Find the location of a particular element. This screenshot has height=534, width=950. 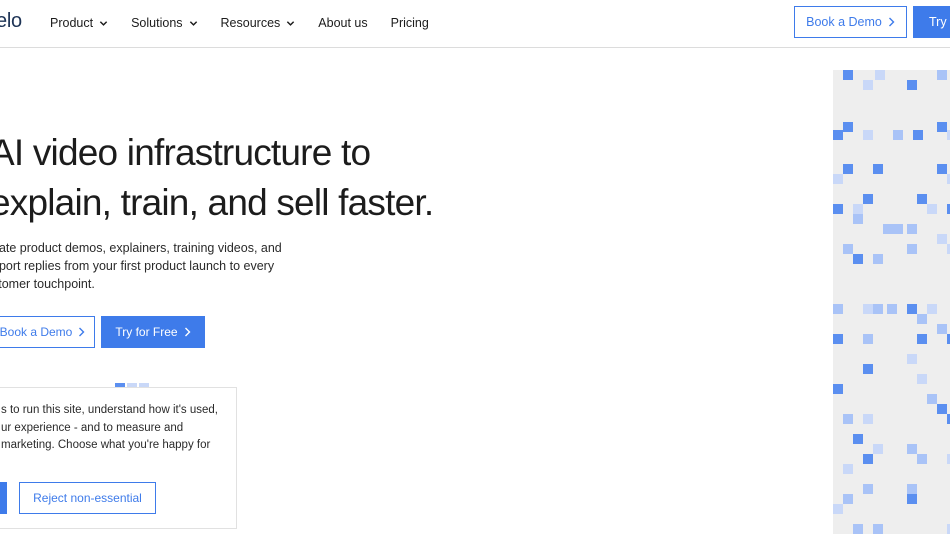

hero-title-line2: explain, train, and sell faster. is located at coordinates (217, 202).